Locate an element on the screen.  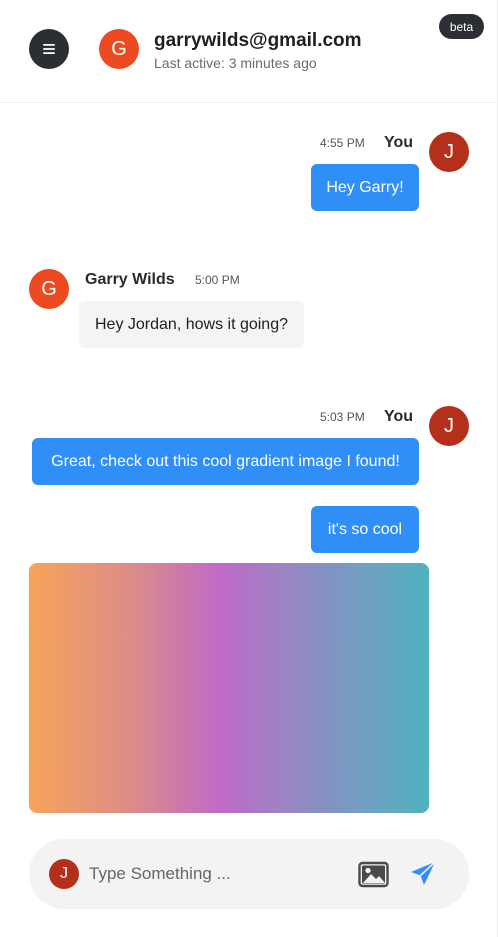
message-time: 5:03 PM is located at coordinates (342, 417).